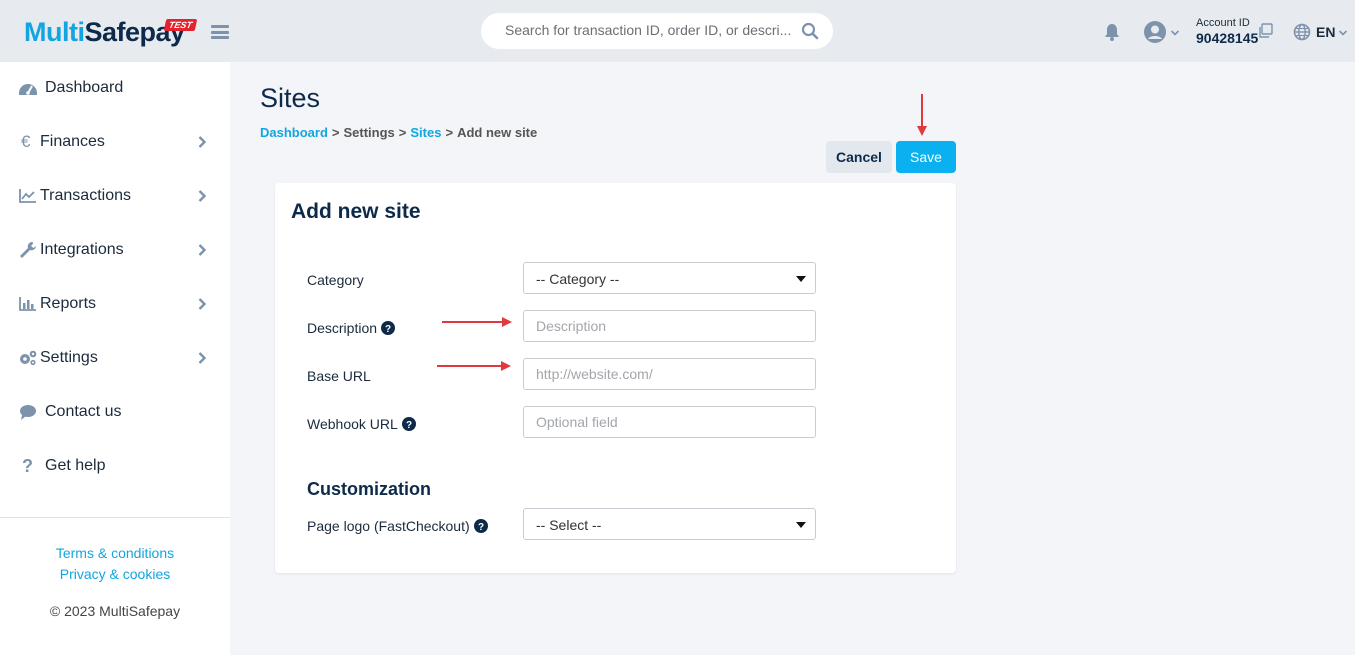 This screenshot has height=655, width=1355. I want to click on breadcrumb-settings: Settings, so click(369, 132).